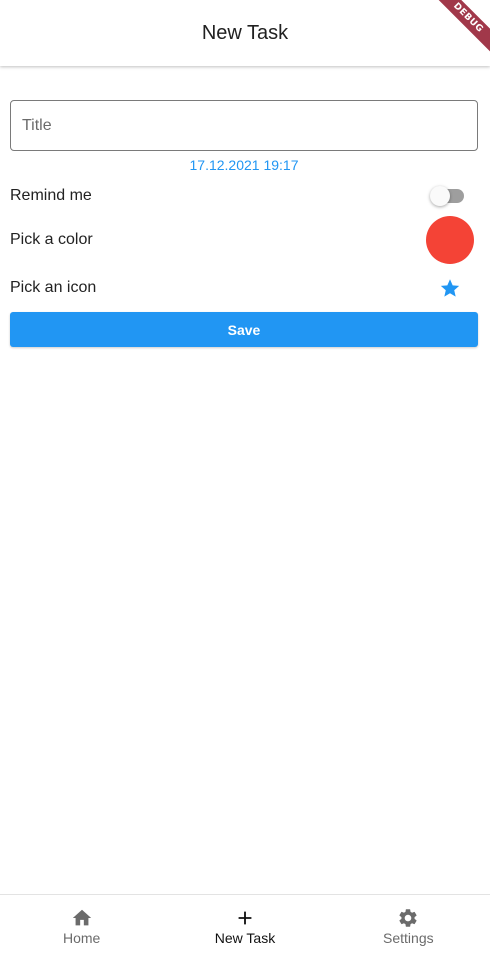  I want to click on home-icon, so click(82, 918).